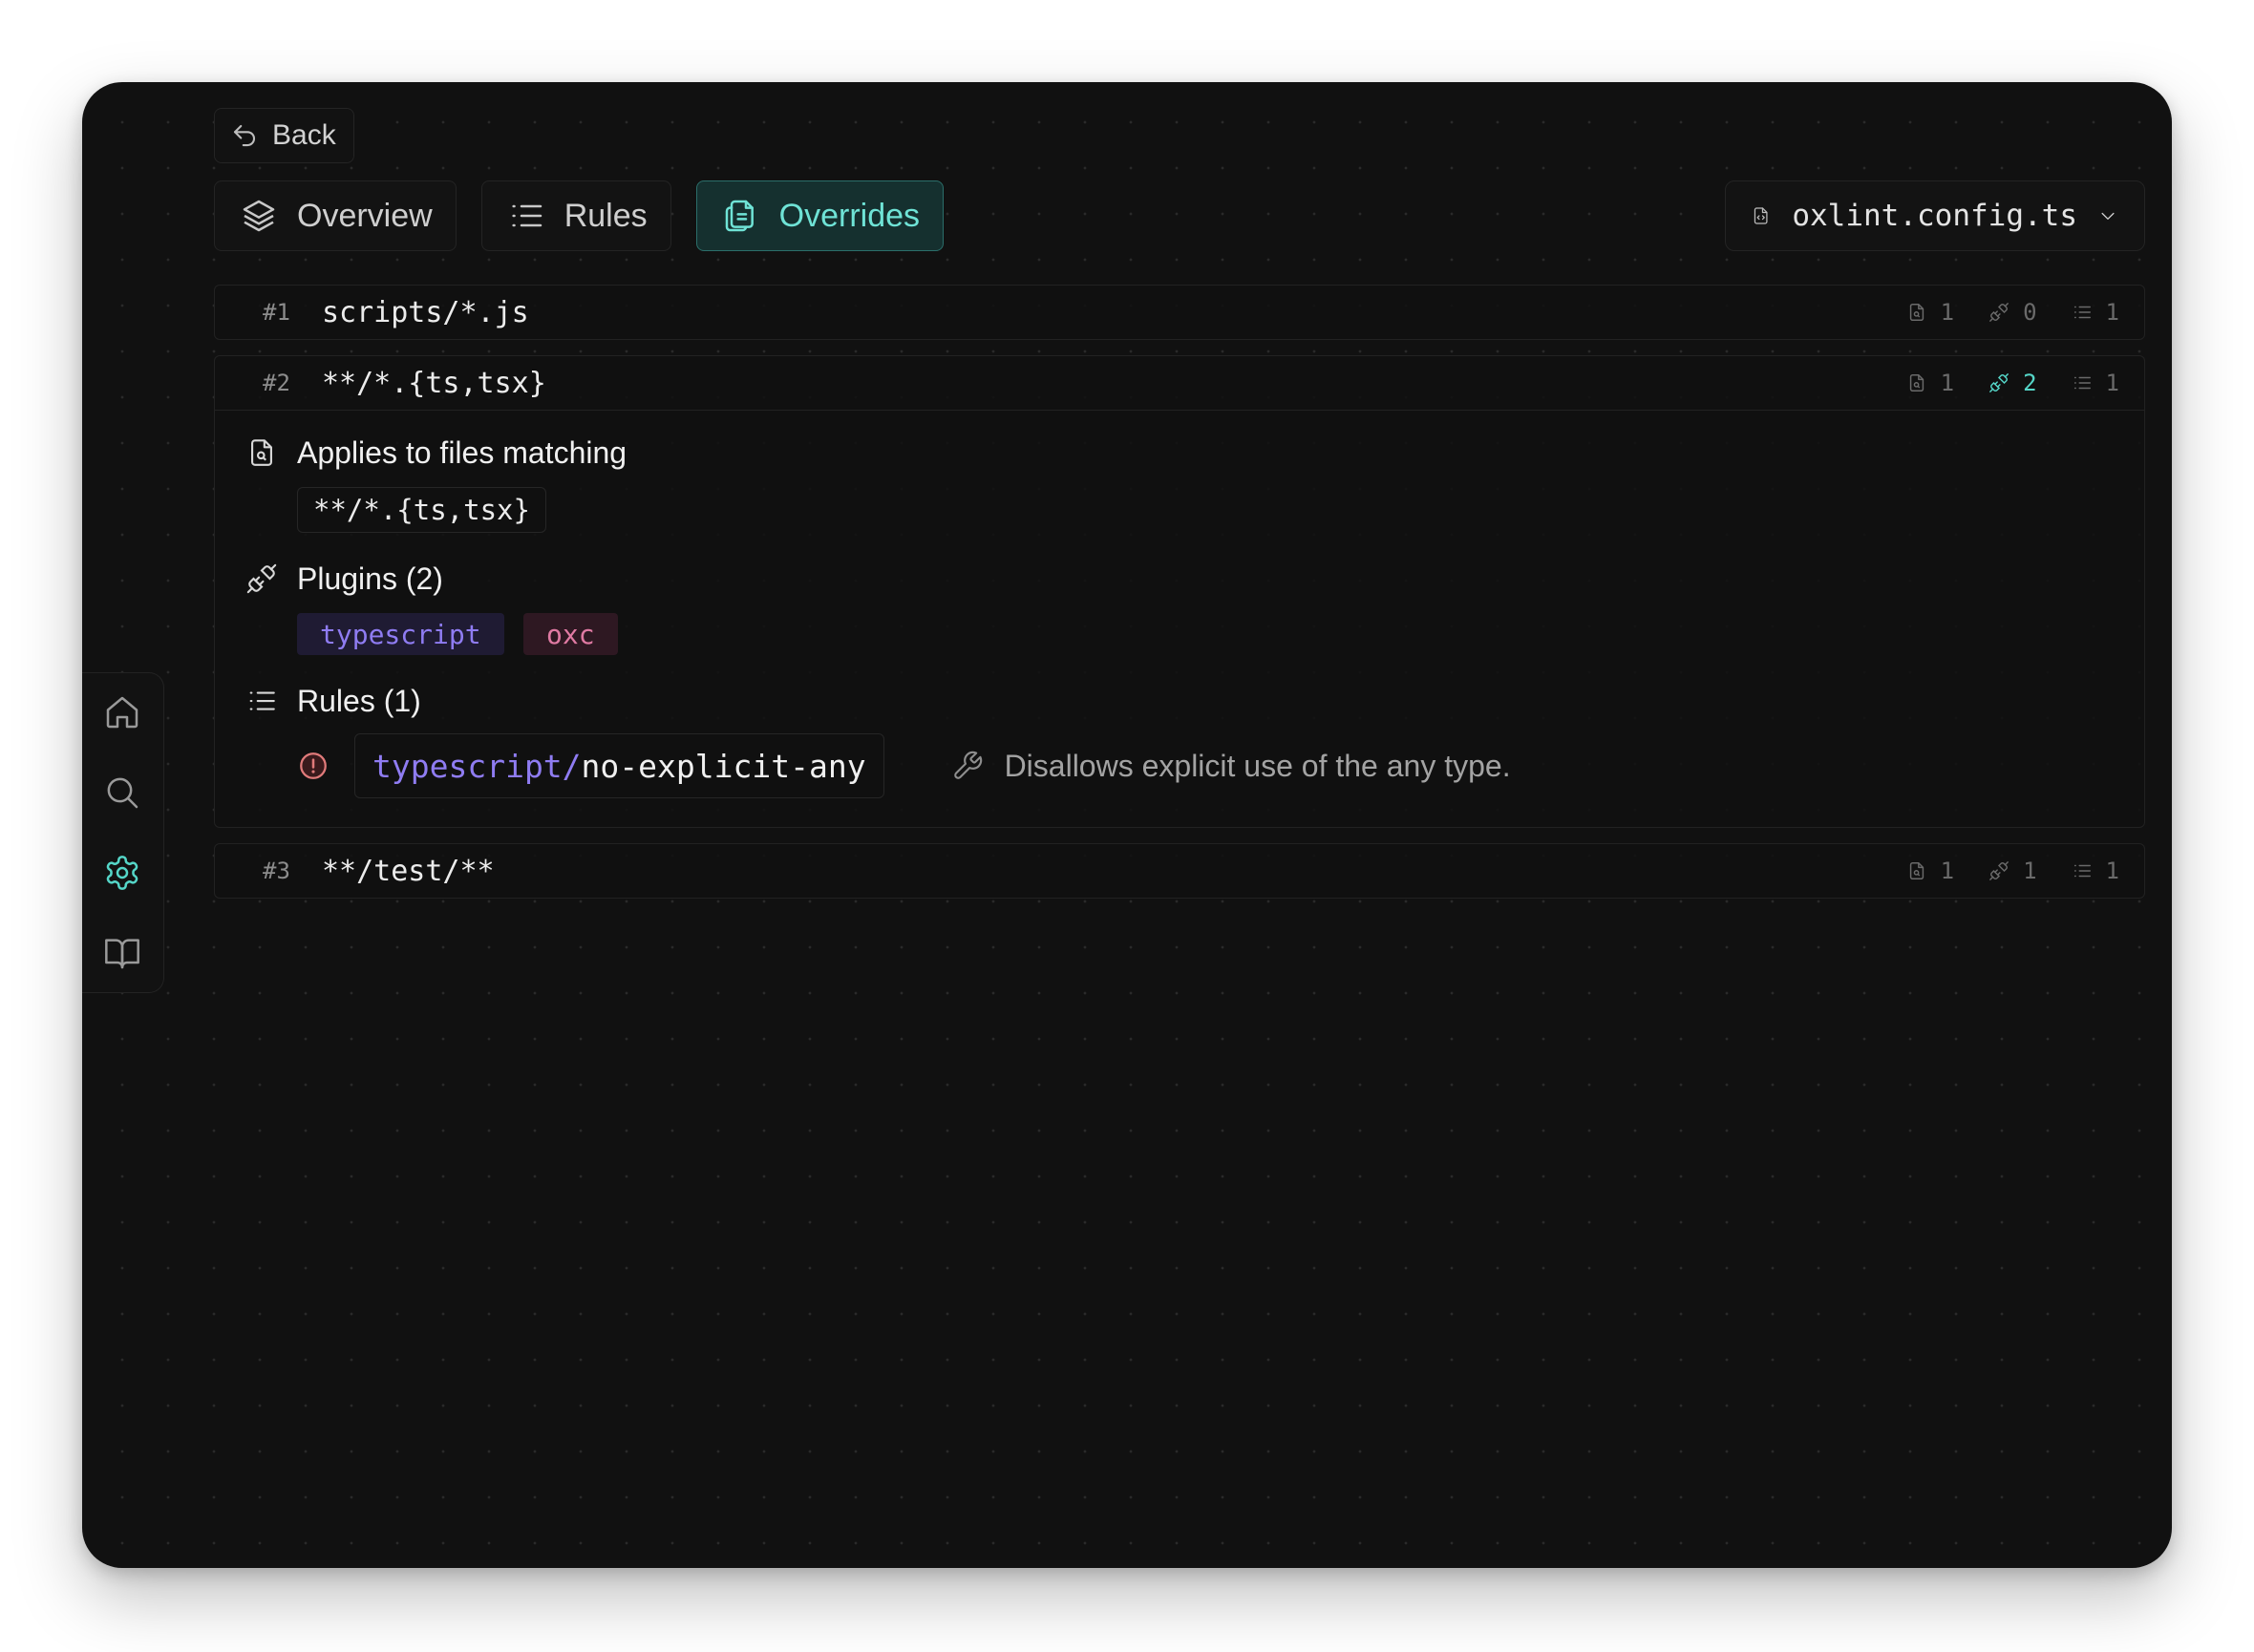  I want to click on back-button: Back, so click(284, 135).